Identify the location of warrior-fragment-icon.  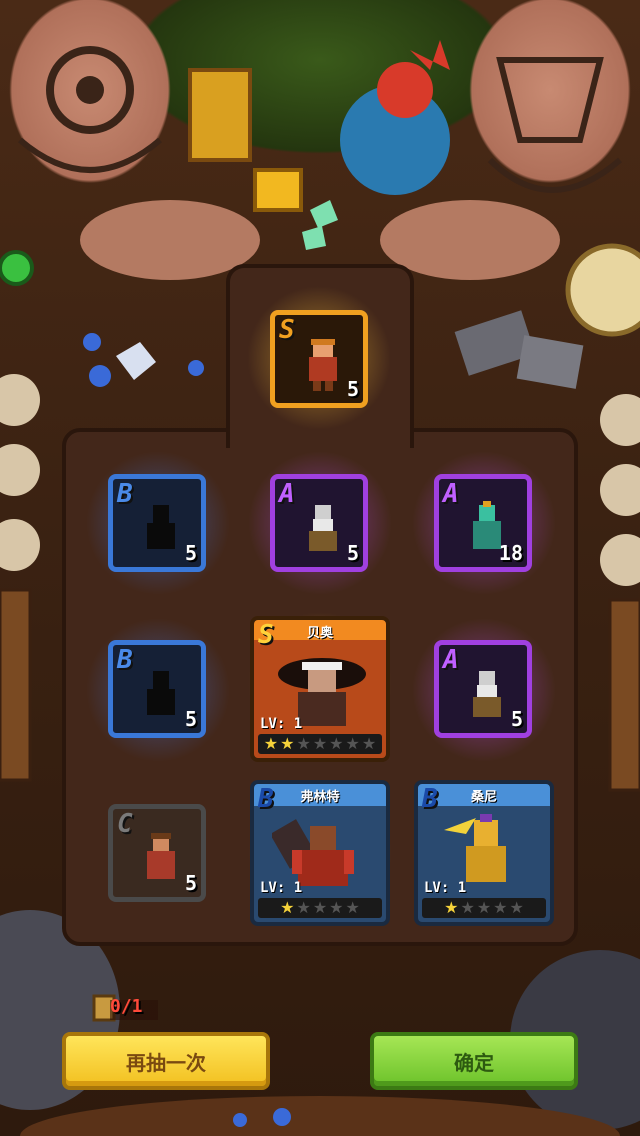
(323, 365).